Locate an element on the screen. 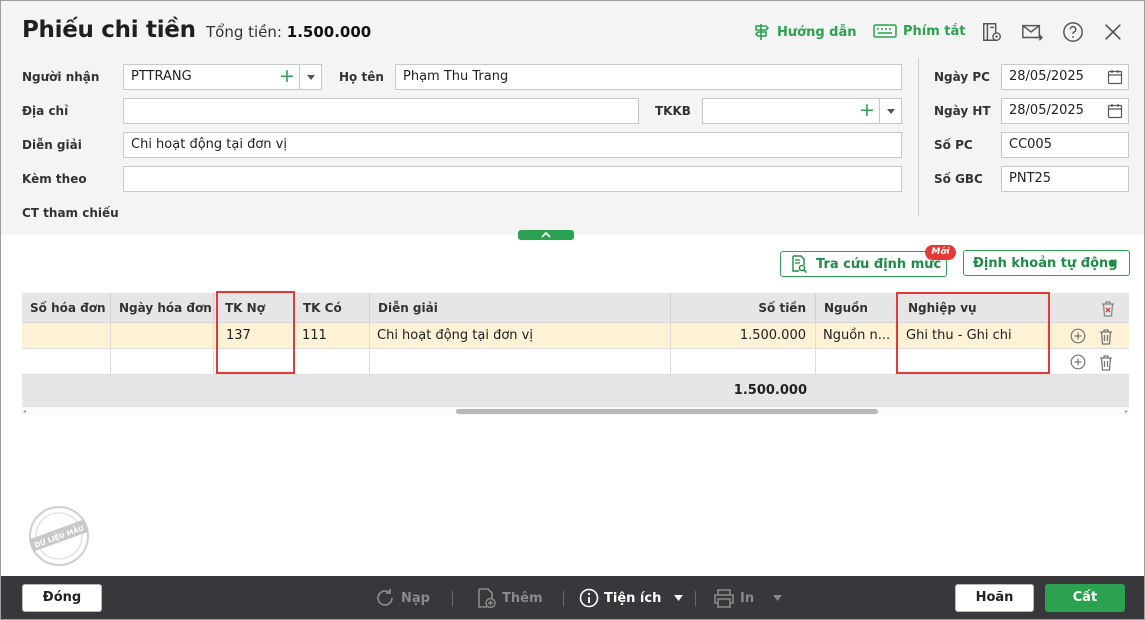 This screenshot has width=1145, height=620. lookup-norm-label: Tra cứu định mức is located at coordinates (879, 264).